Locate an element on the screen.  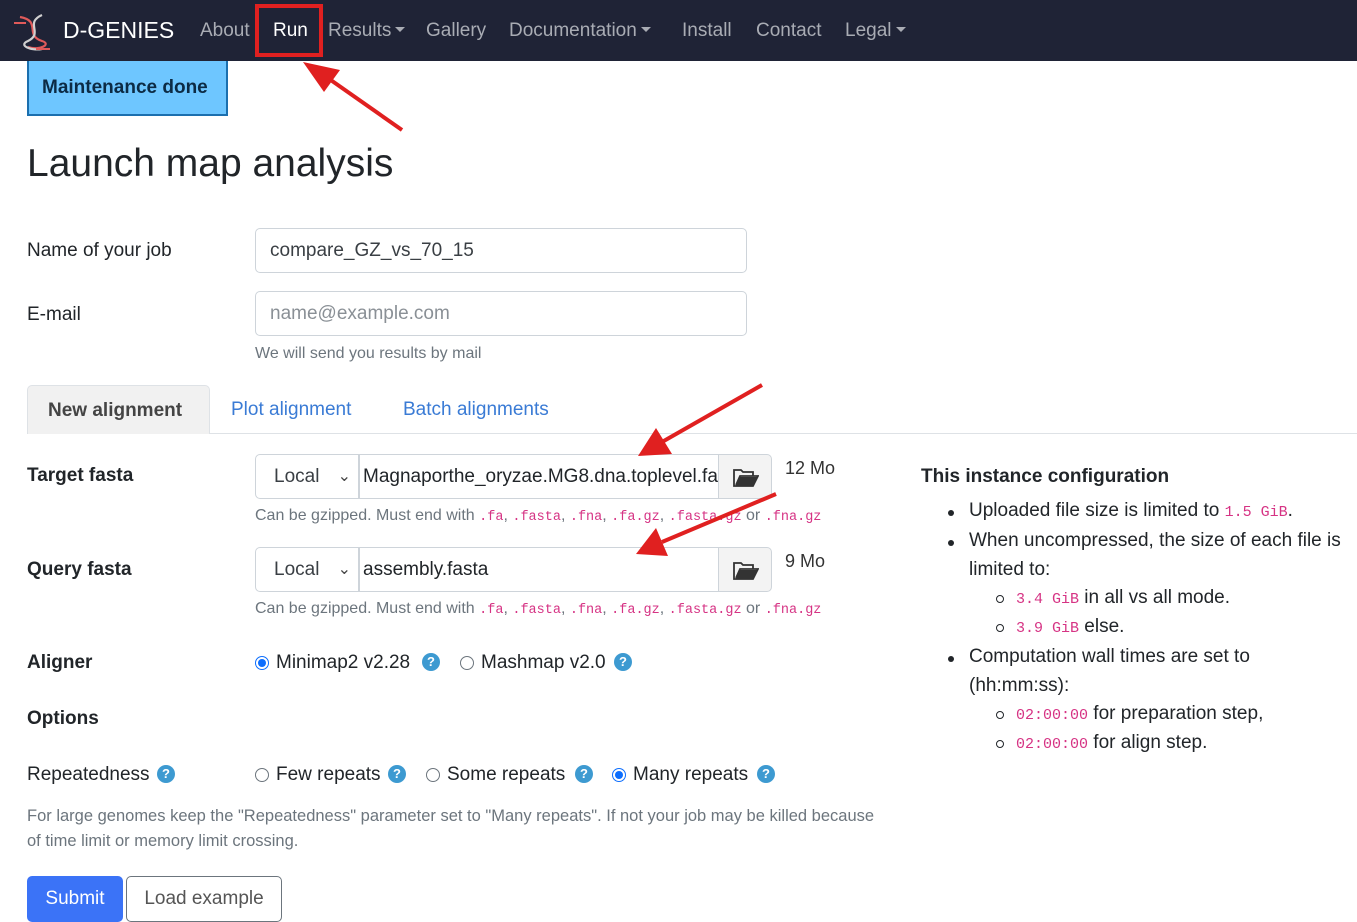
nav-documentation-label: Documentation is located at coordinates (573, 30).